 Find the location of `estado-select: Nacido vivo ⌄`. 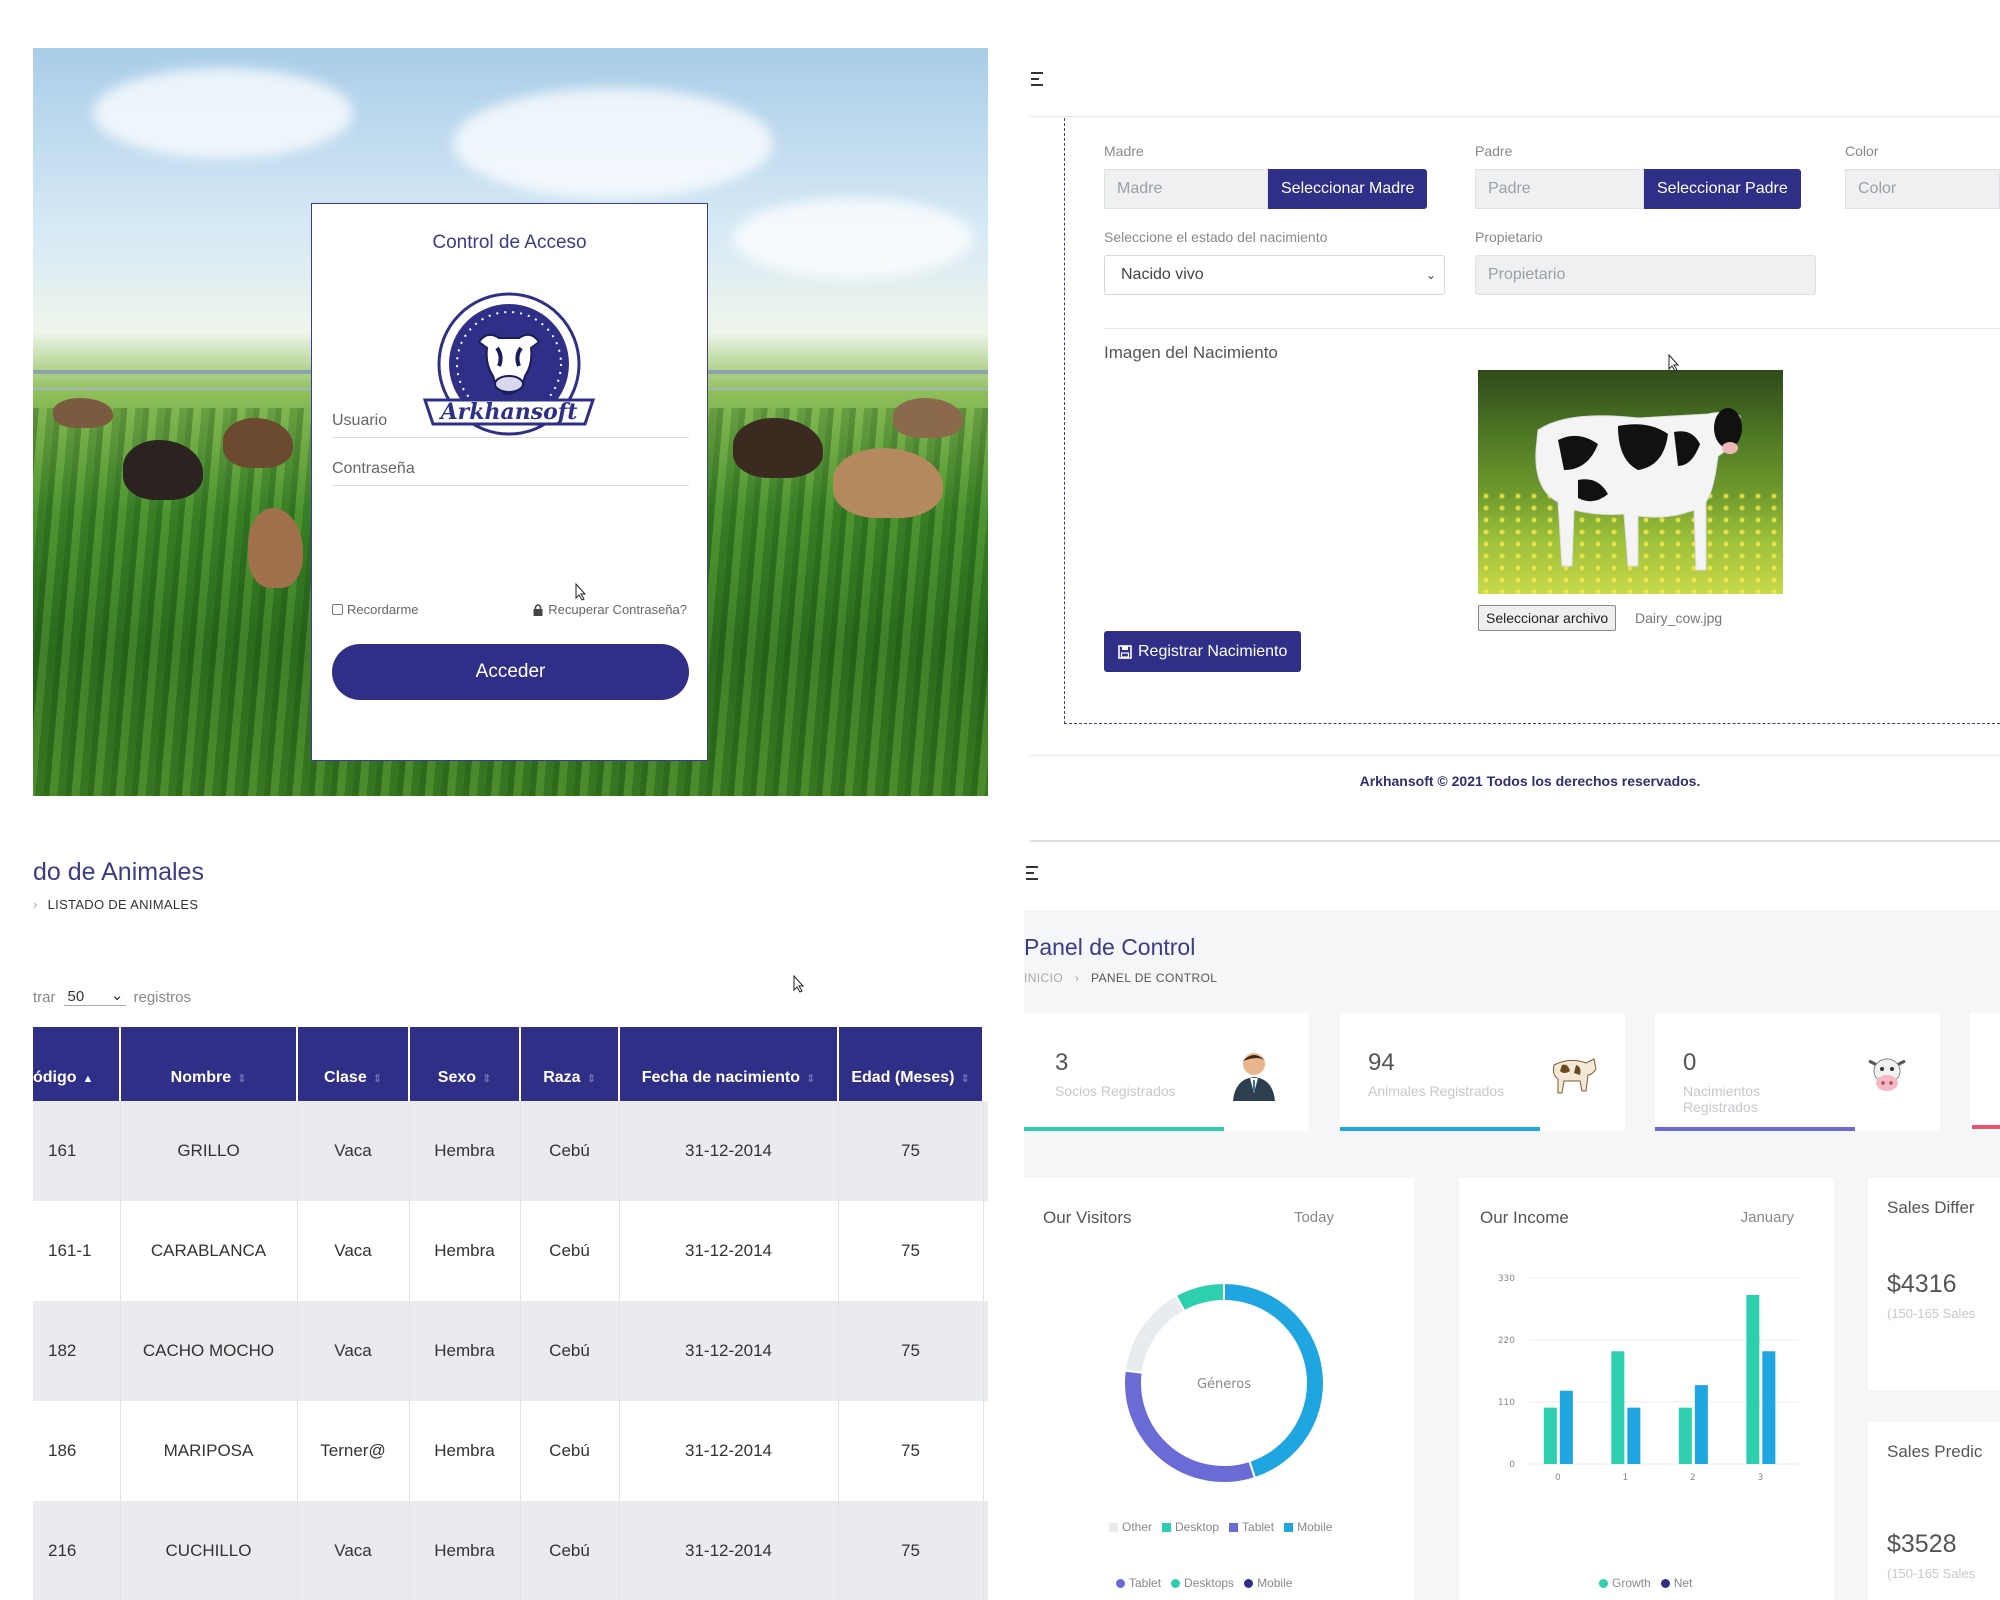

estado-select: Nacido vivo ⌄ is located at coordinates (1274, 275).